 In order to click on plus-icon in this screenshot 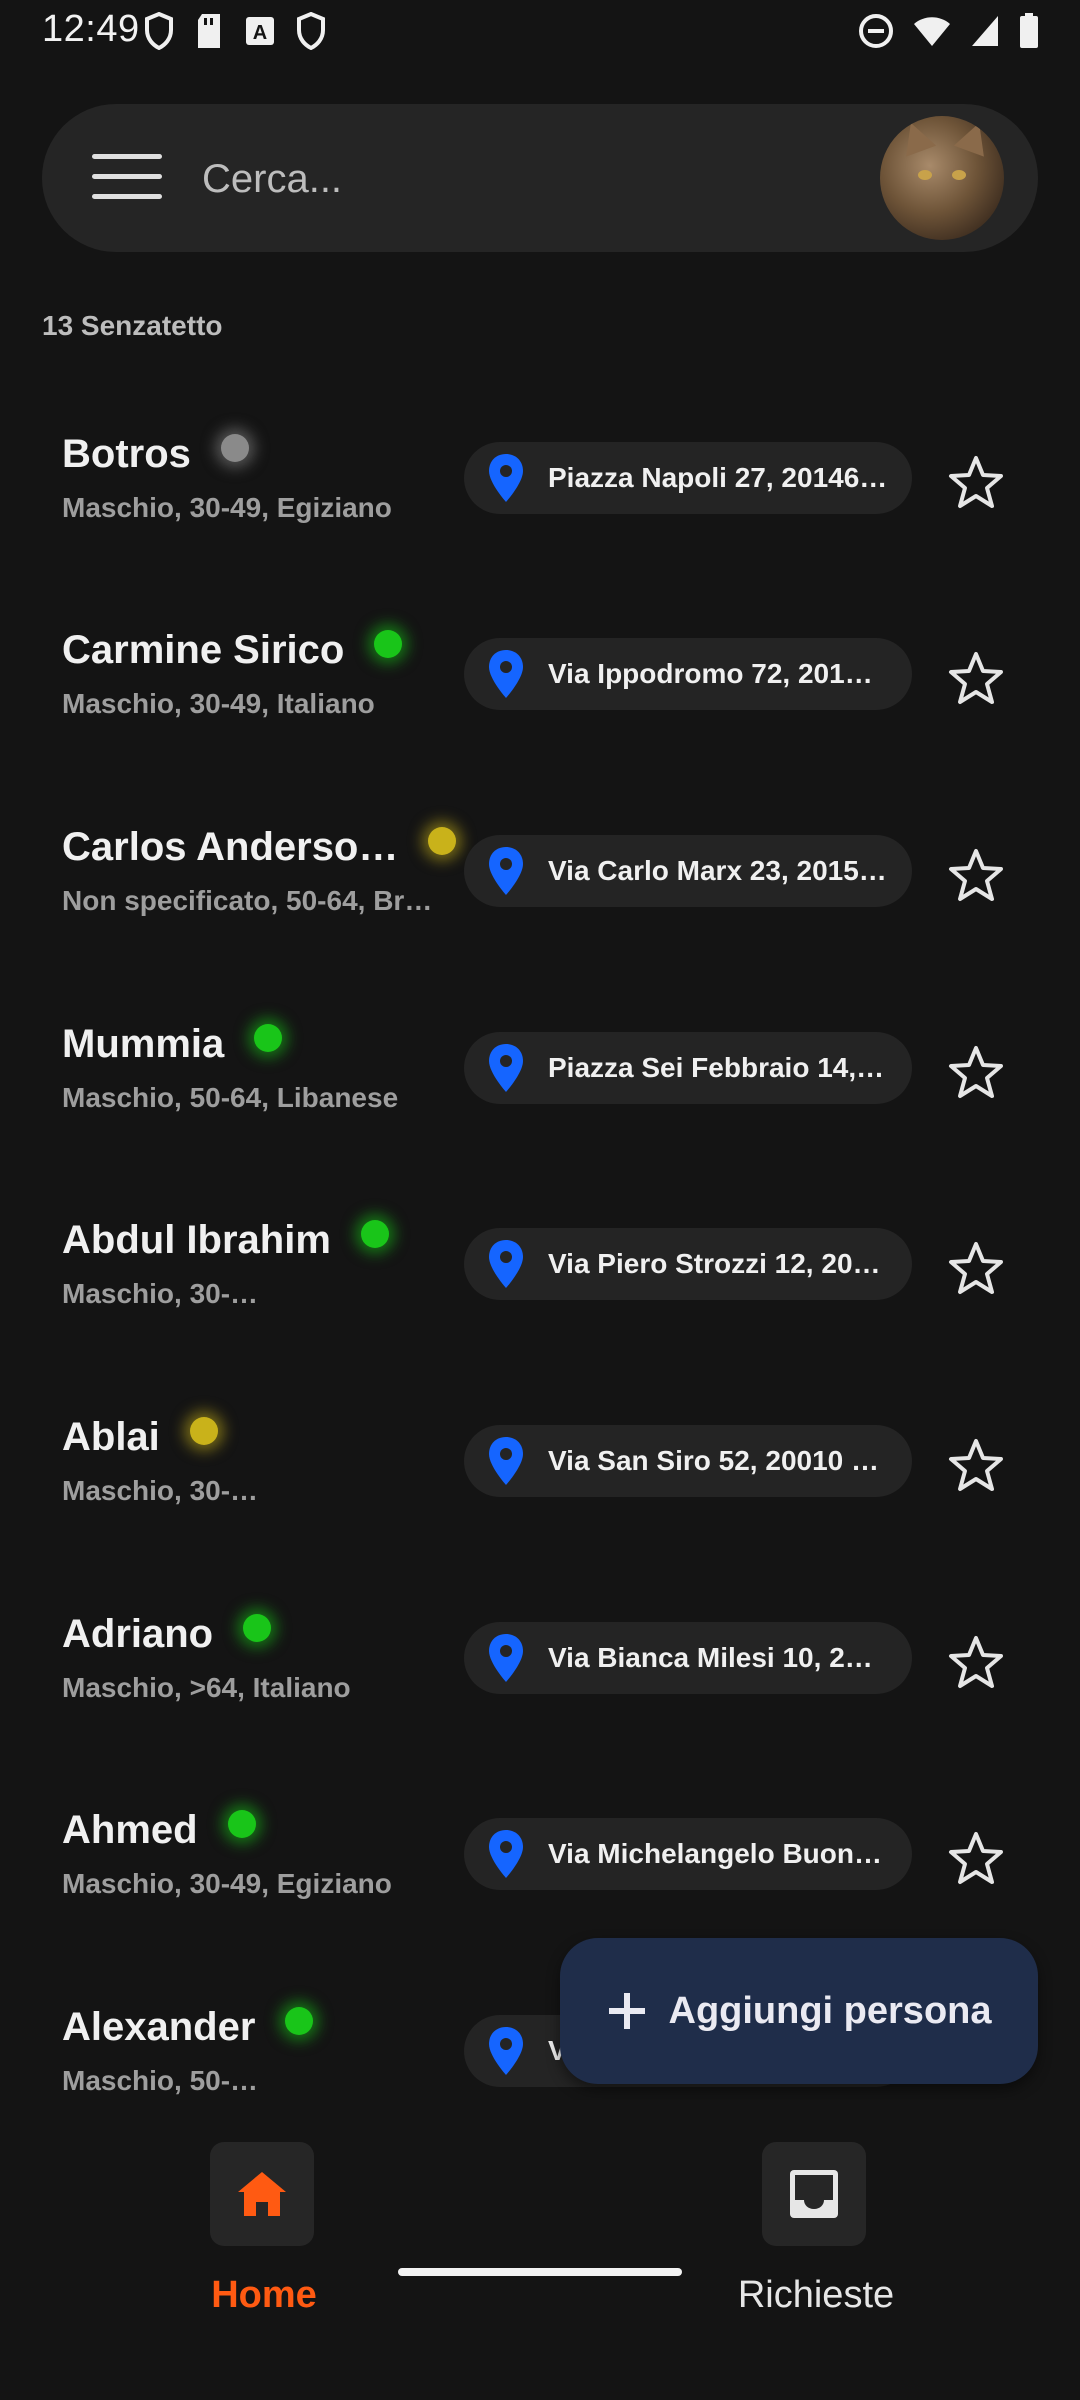, I will do `click(626, 2011)`.